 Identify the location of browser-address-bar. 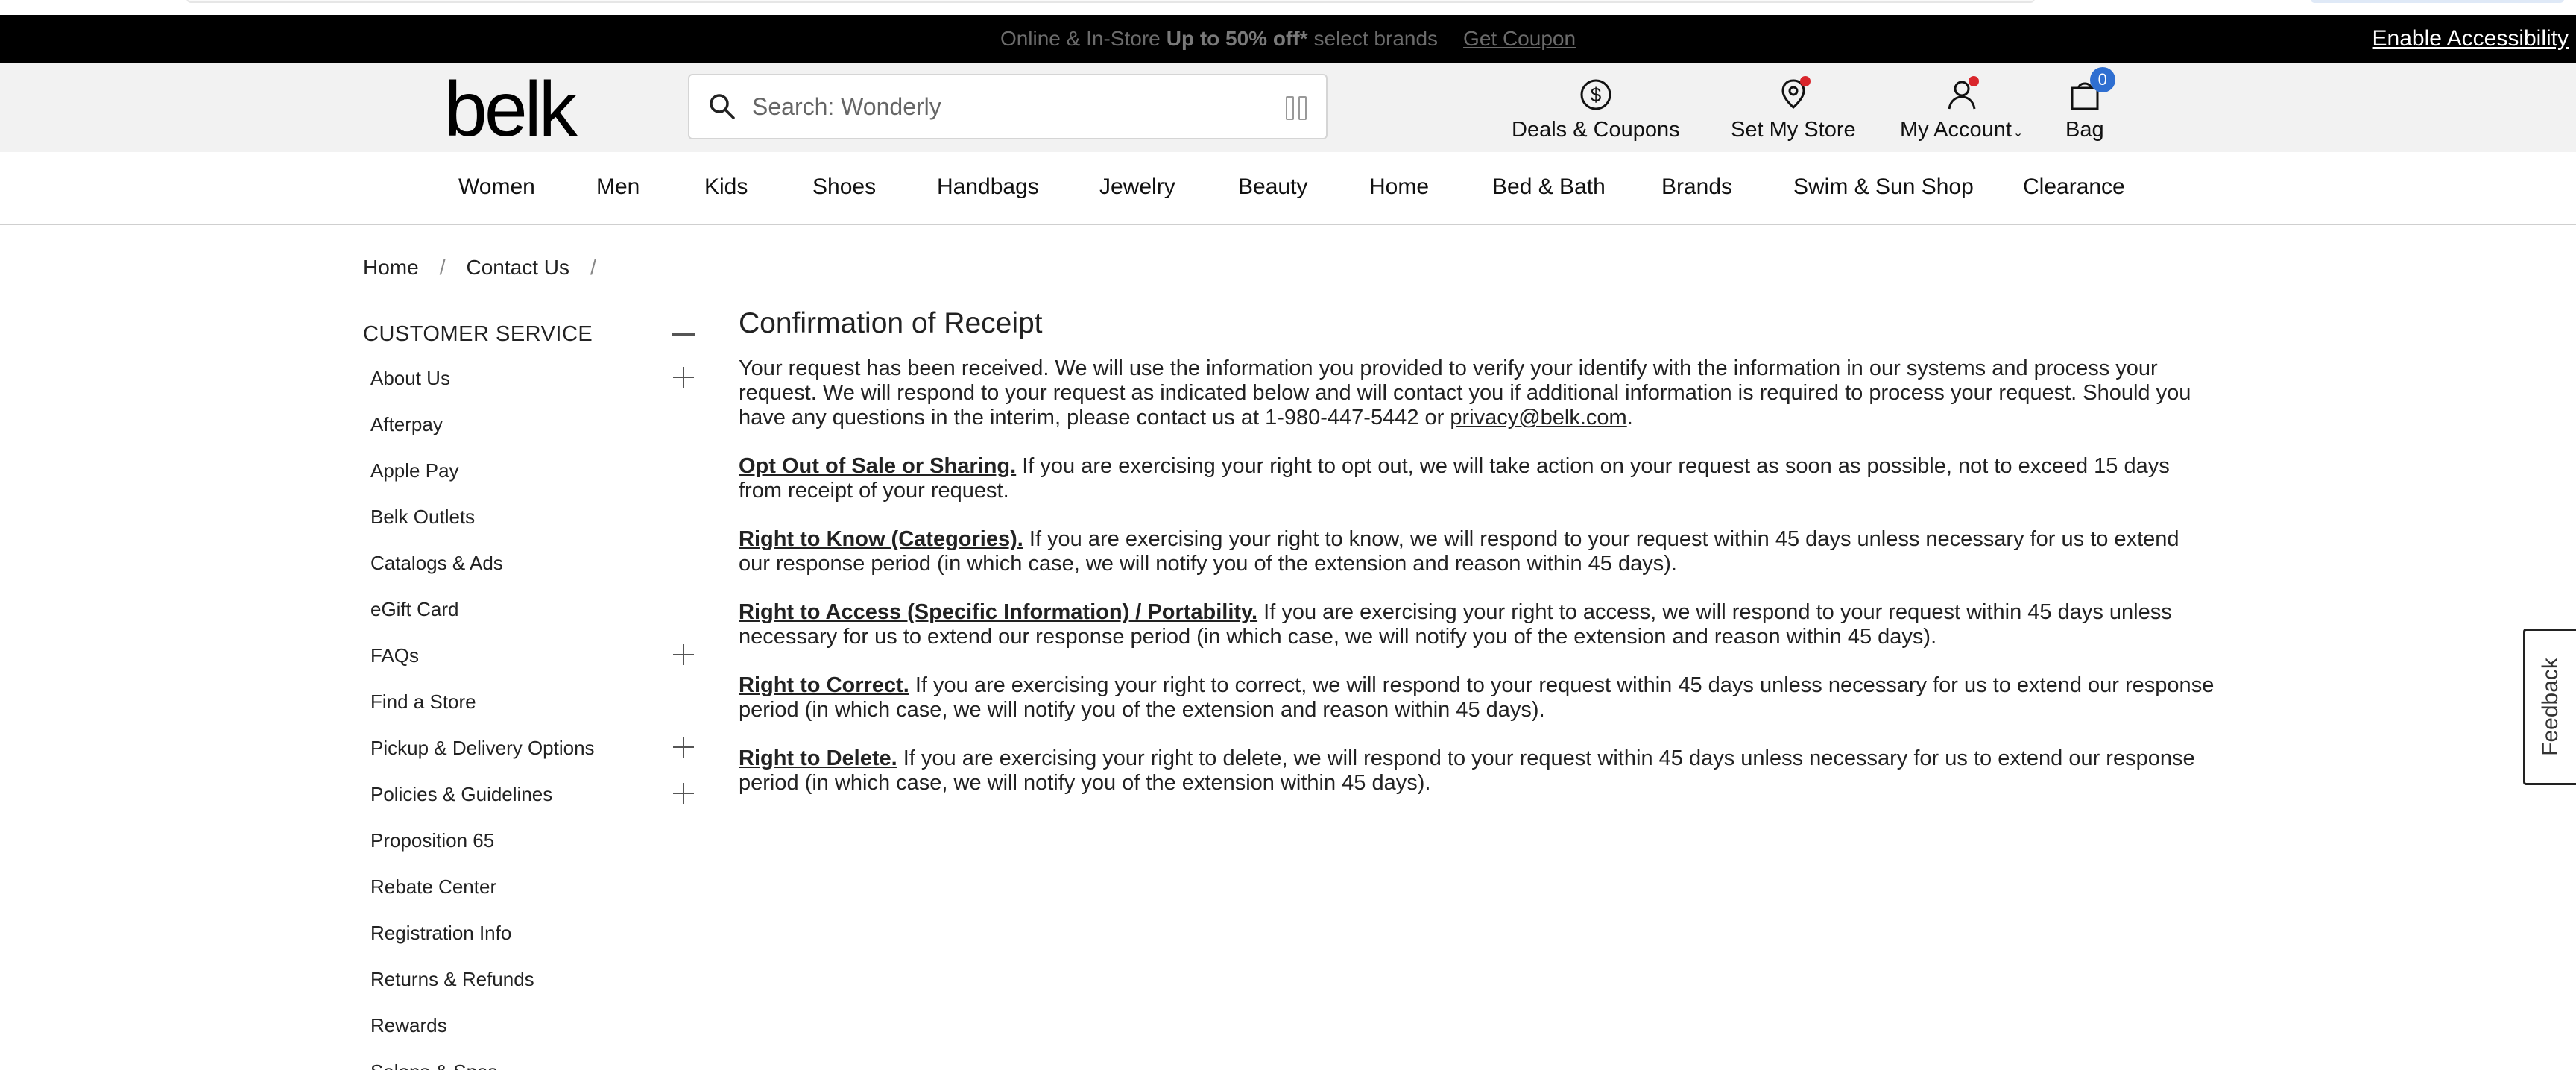
(1110, 1).